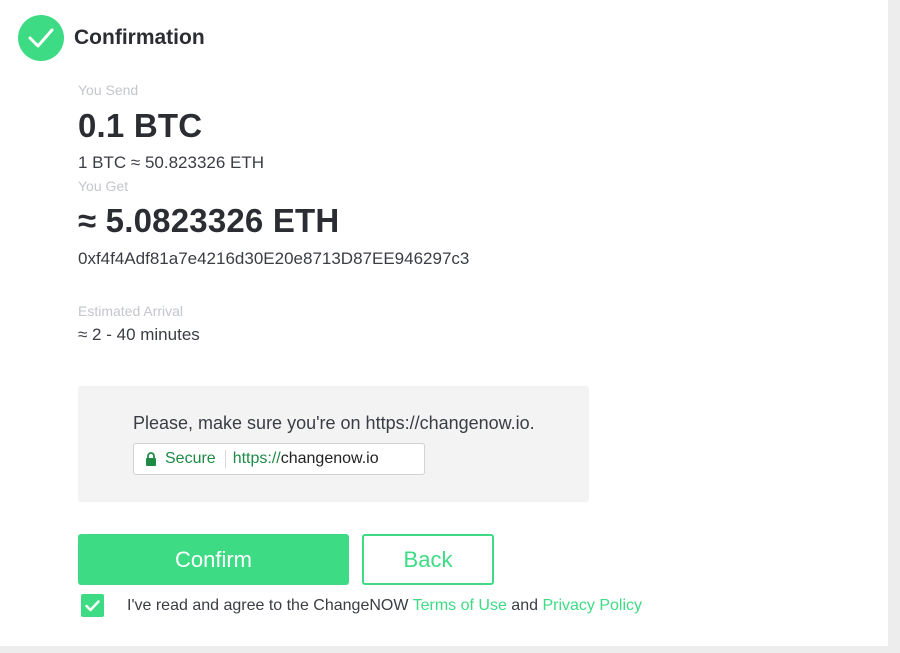 The height and width of the screenshot is (653, 900). I want to click on secure-url-box: Secure https://changenow.io, so click(279, 459).